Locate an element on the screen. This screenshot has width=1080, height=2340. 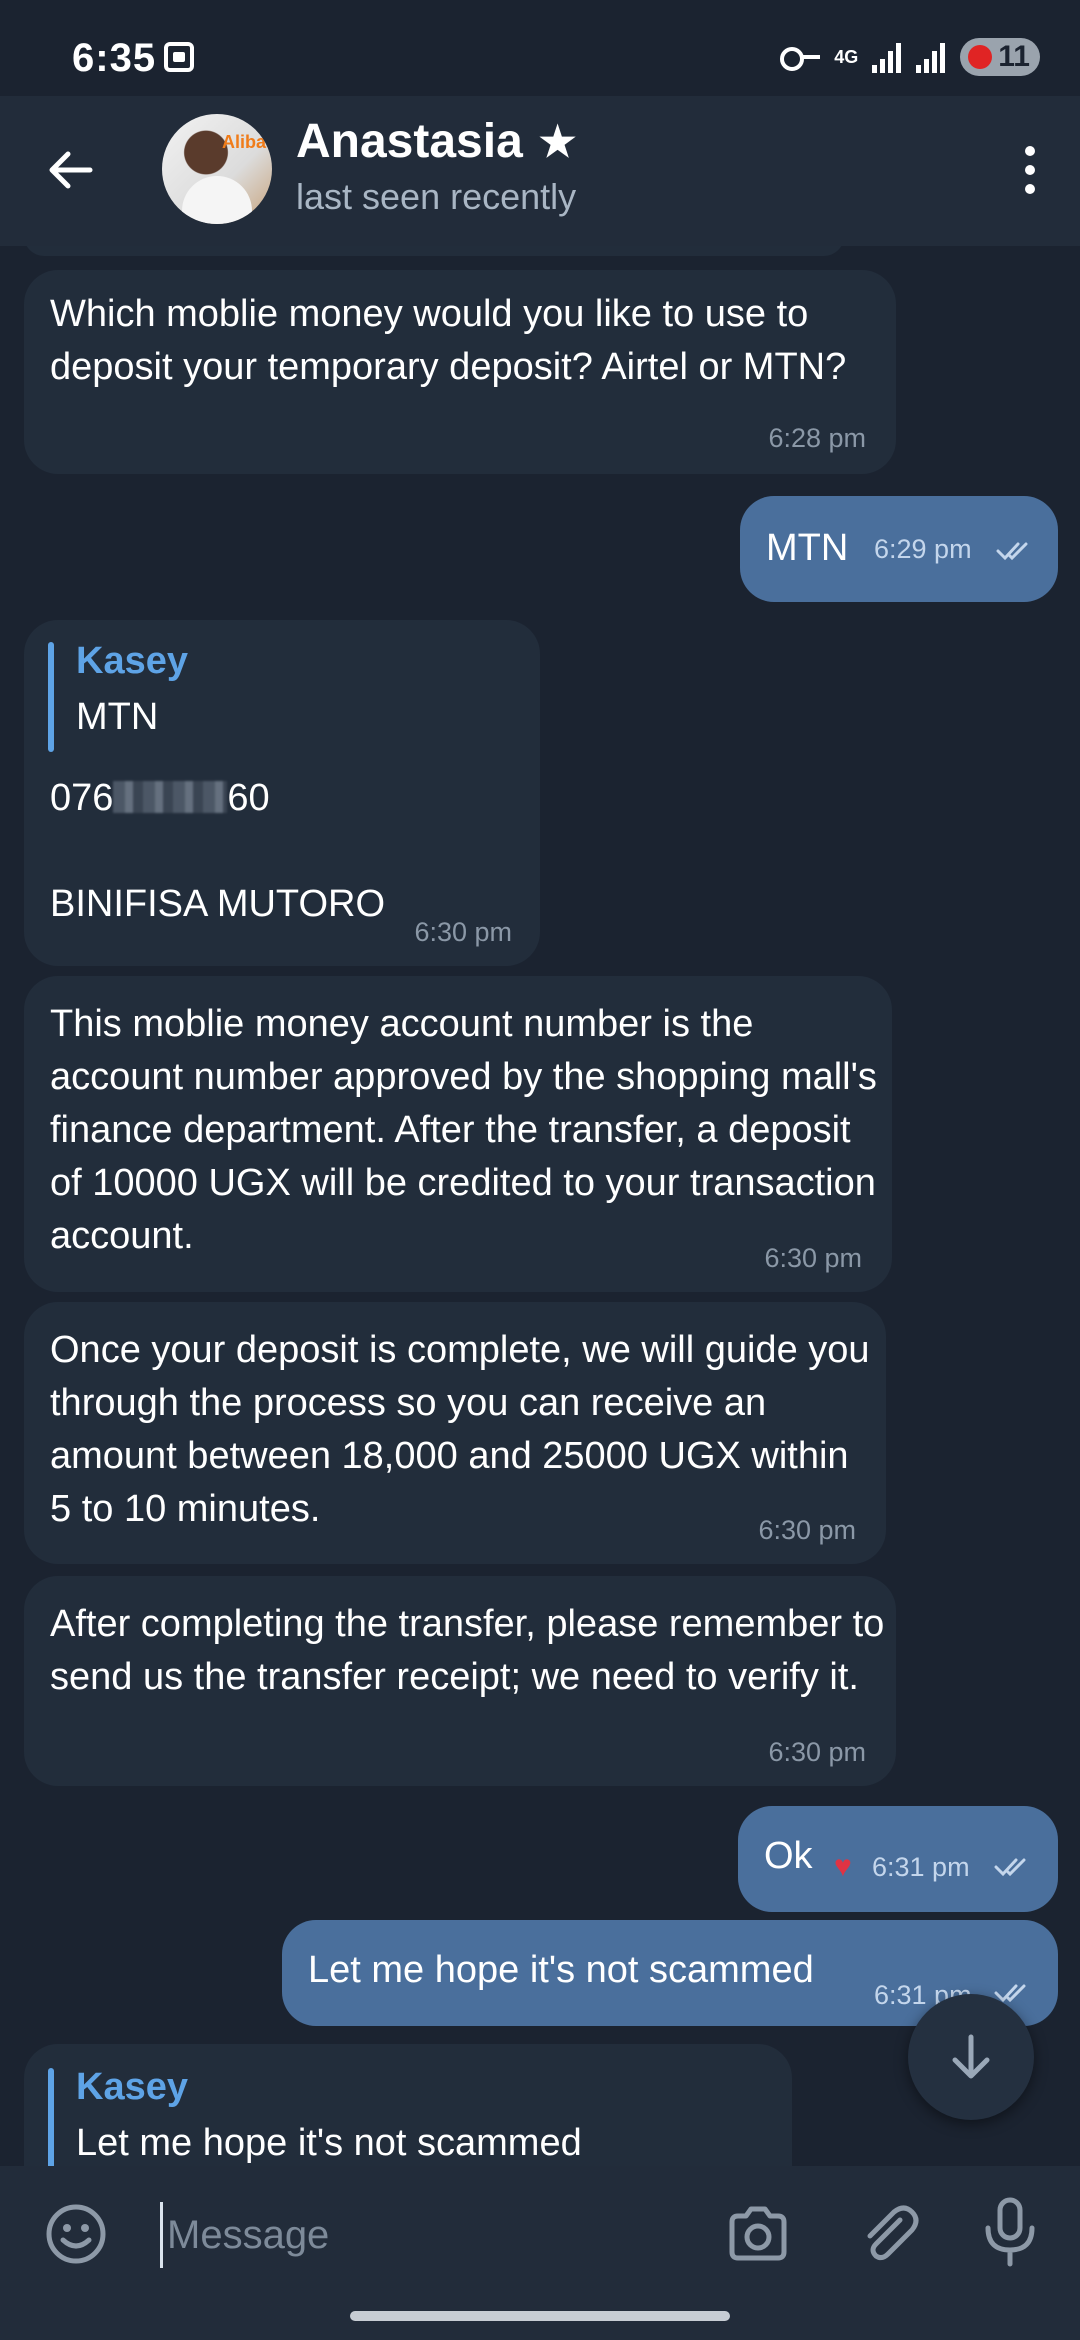
message-outgoing: Ok ♥ 6:31 pm is located at coordinates (898, 1859).